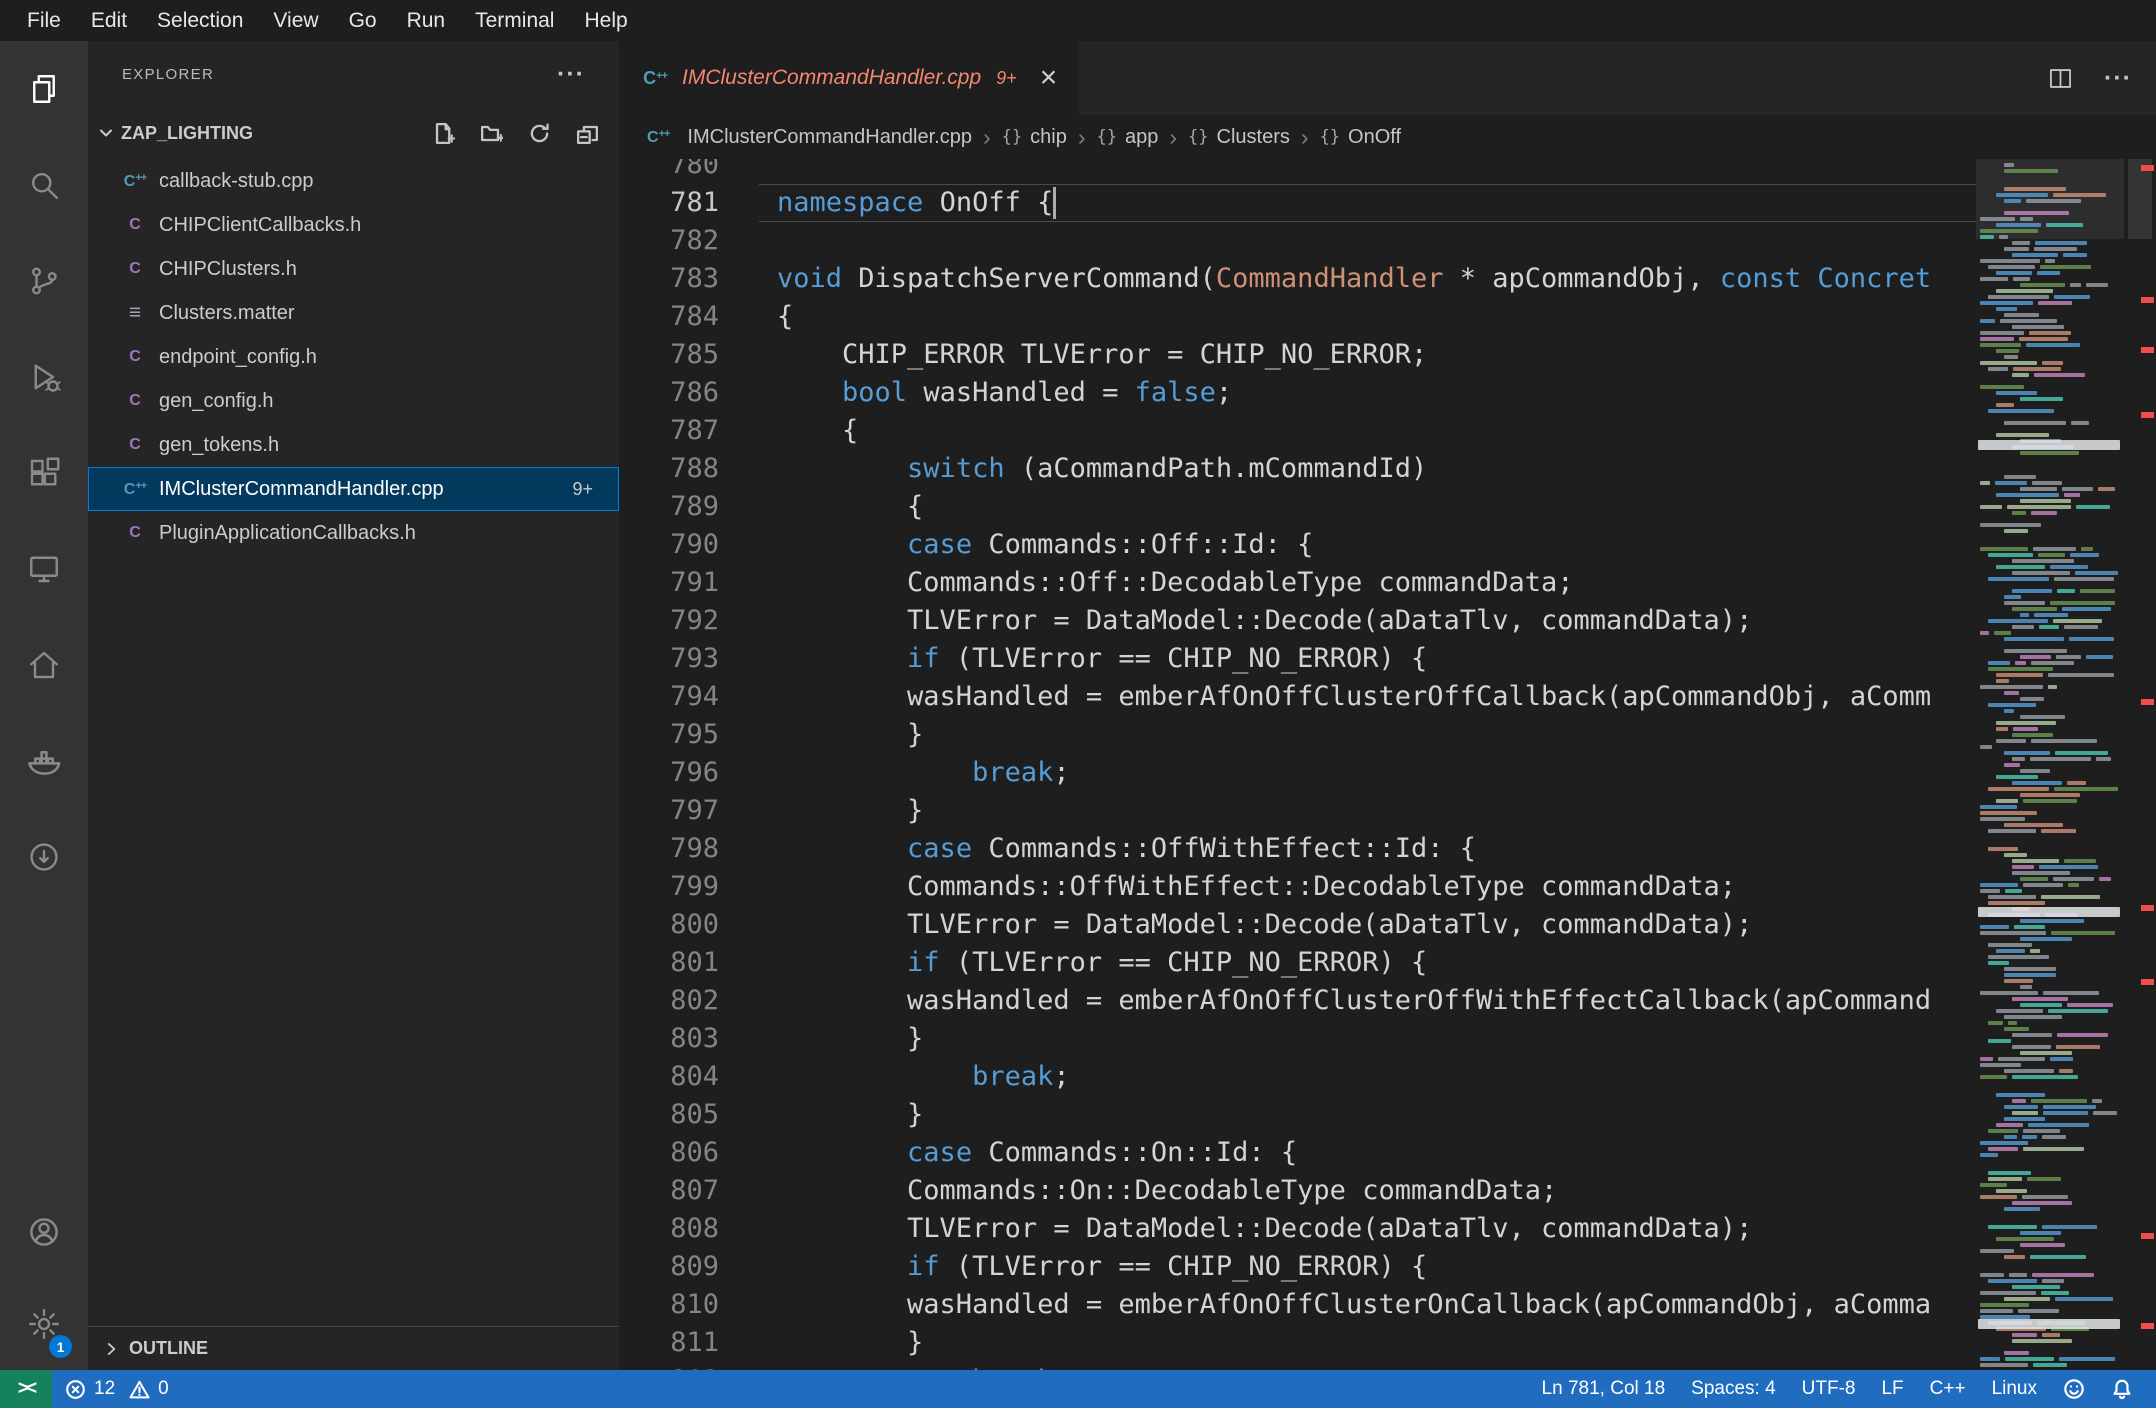  I want to click on line-number: 785, so click(669, 355).